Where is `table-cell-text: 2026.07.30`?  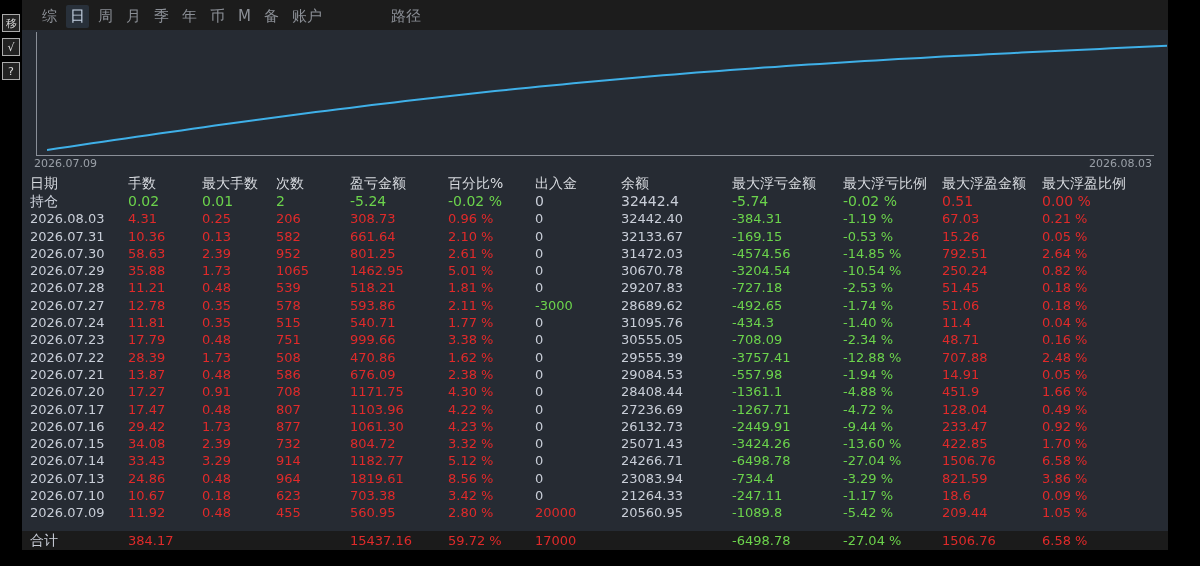 table-cell-text: 2026.07.30 is located at coordinates (68, 253).